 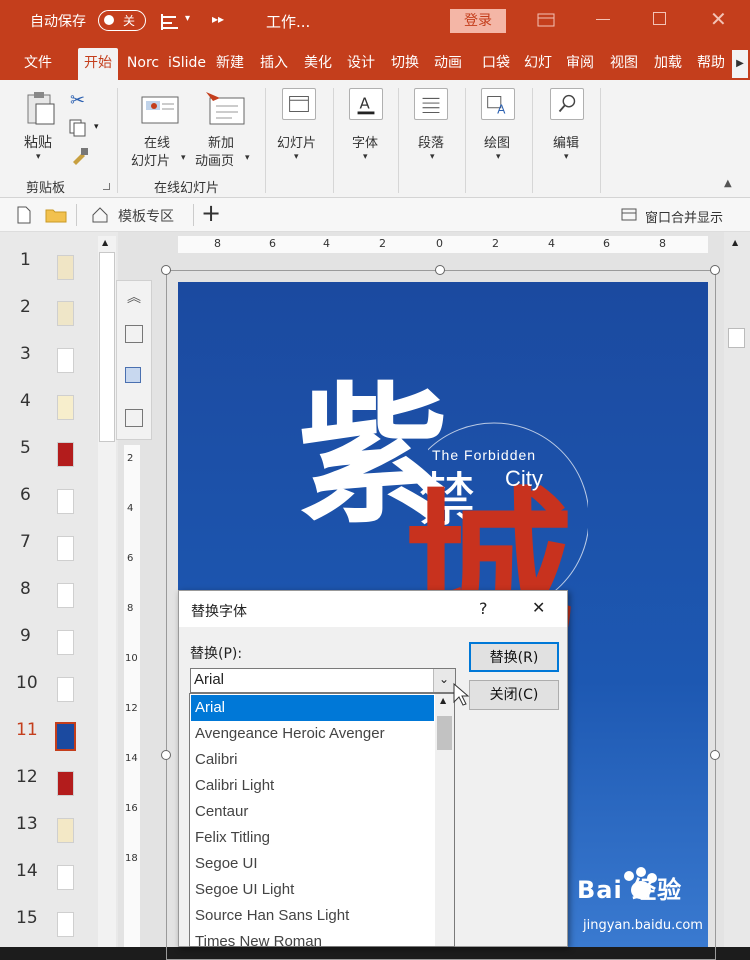 What do you see at coordinates (96, 127) in the screenshot?
I see `copy-dropdown-icon: ▾` at bounding box center [96, 127].